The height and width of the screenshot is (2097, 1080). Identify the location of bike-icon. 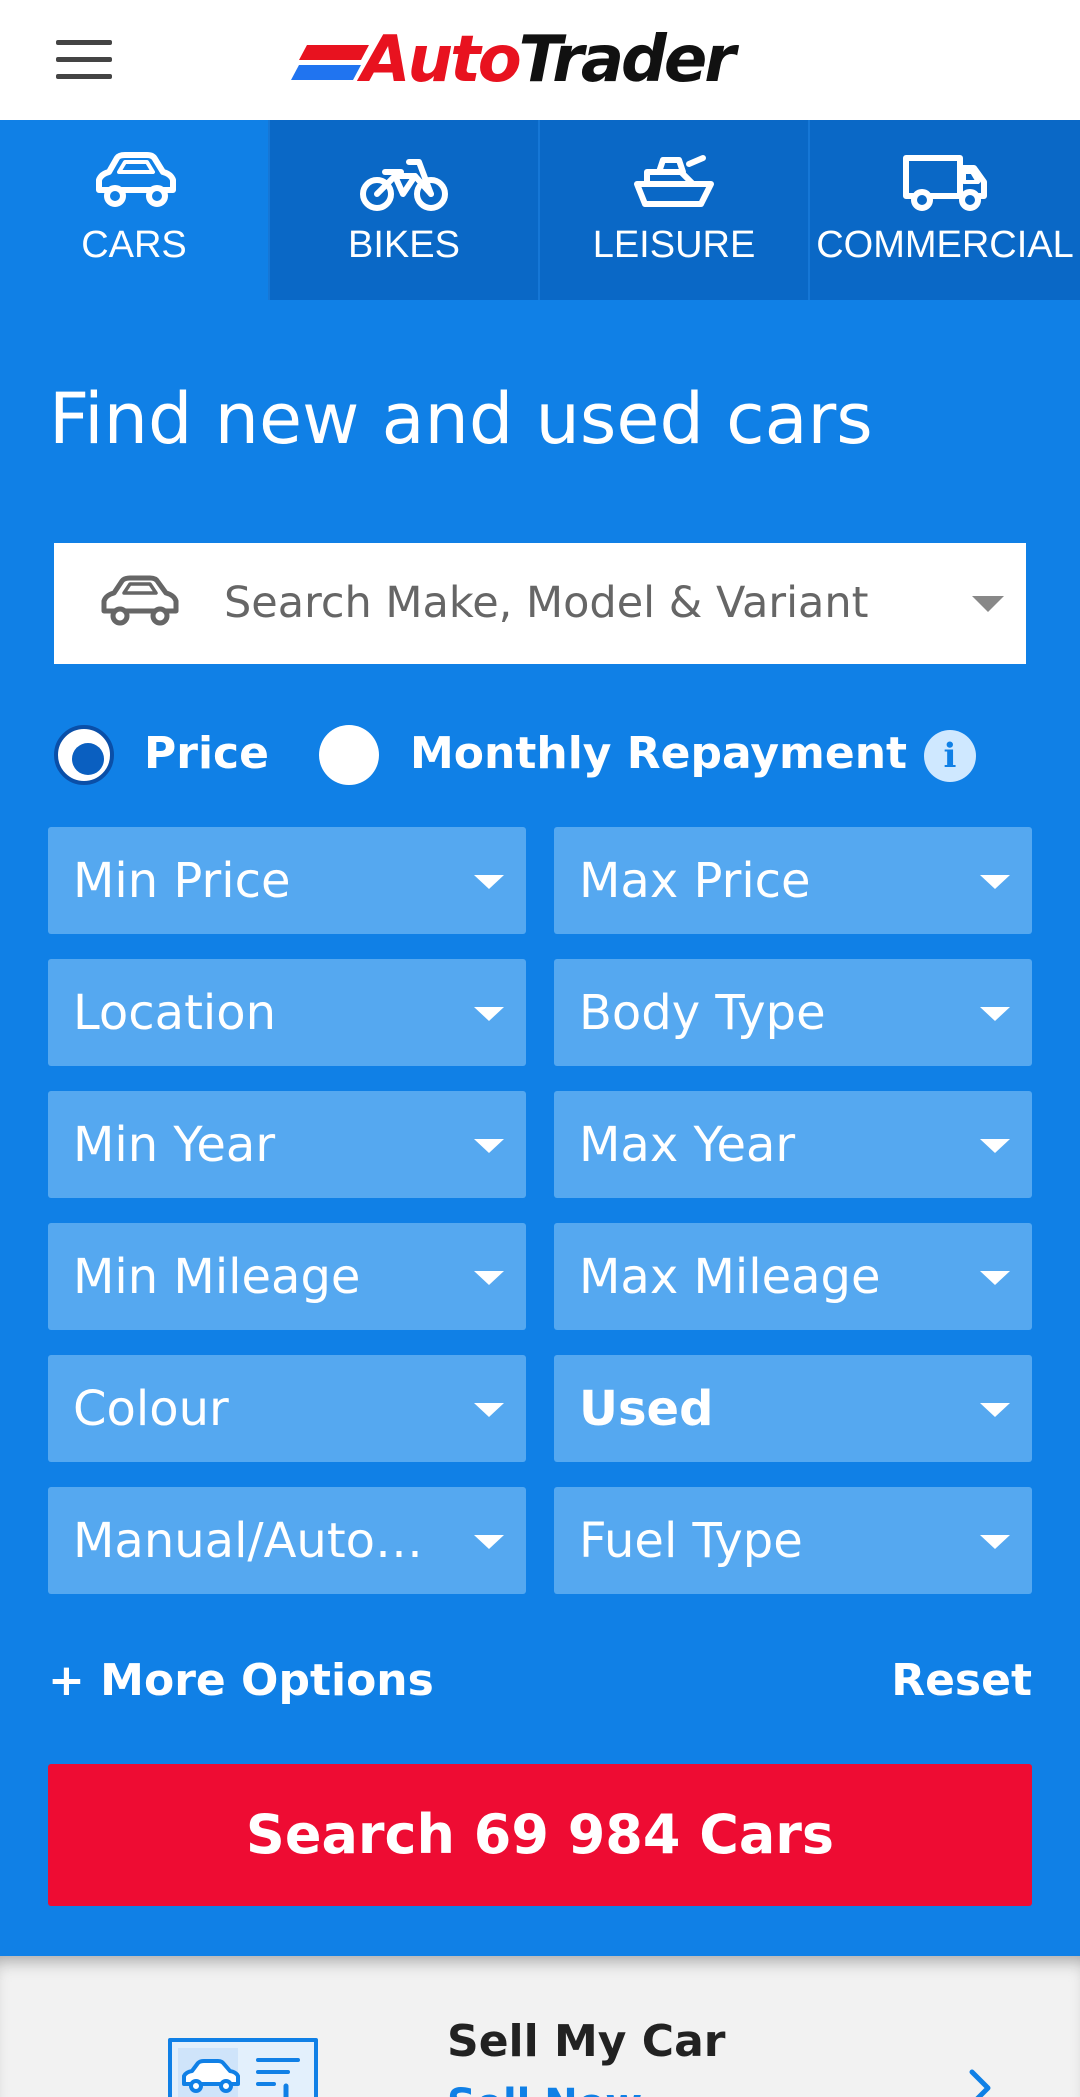
(404, 185).